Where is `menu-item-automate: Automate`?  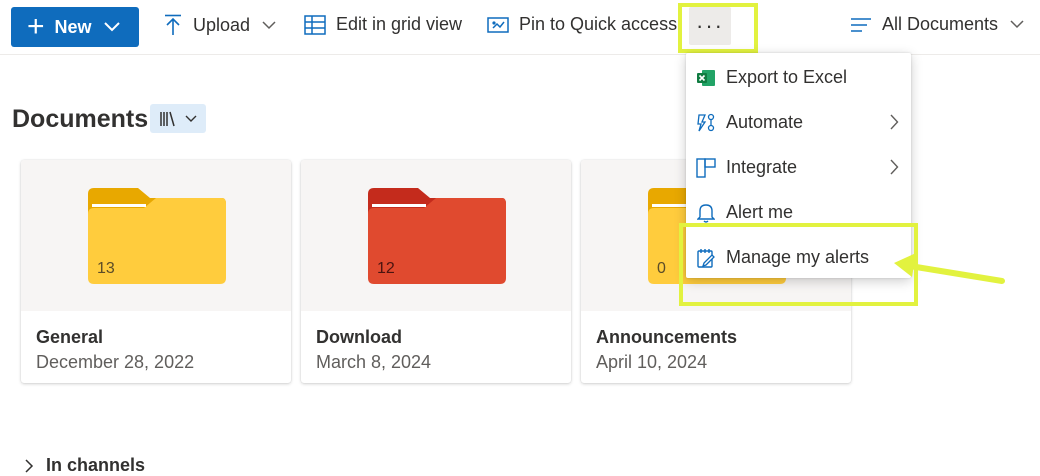 menu-item-automate: Automate is located at coordinates (798, 122).